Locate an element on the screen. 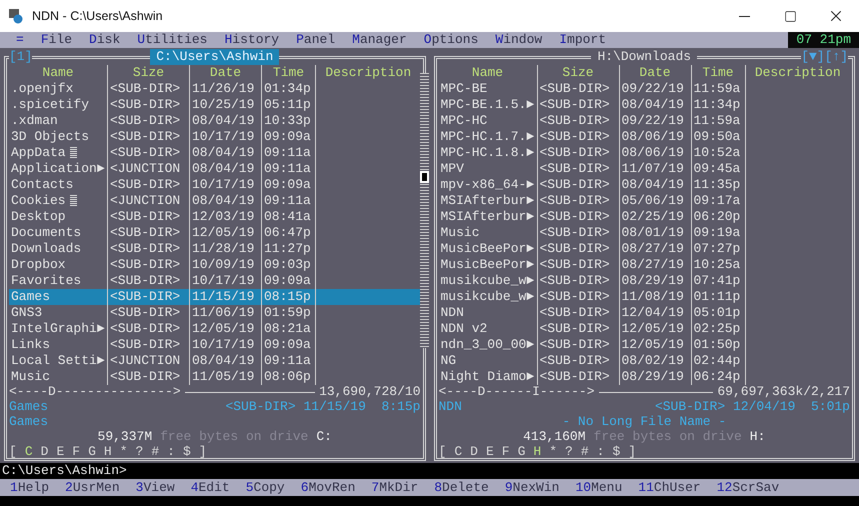 This screenshot has height=506, width=859. file-row: MPC-HC.1.7.► <SUB-DIR> 08/06/19 09:50a is located at coordinates (644, 137).